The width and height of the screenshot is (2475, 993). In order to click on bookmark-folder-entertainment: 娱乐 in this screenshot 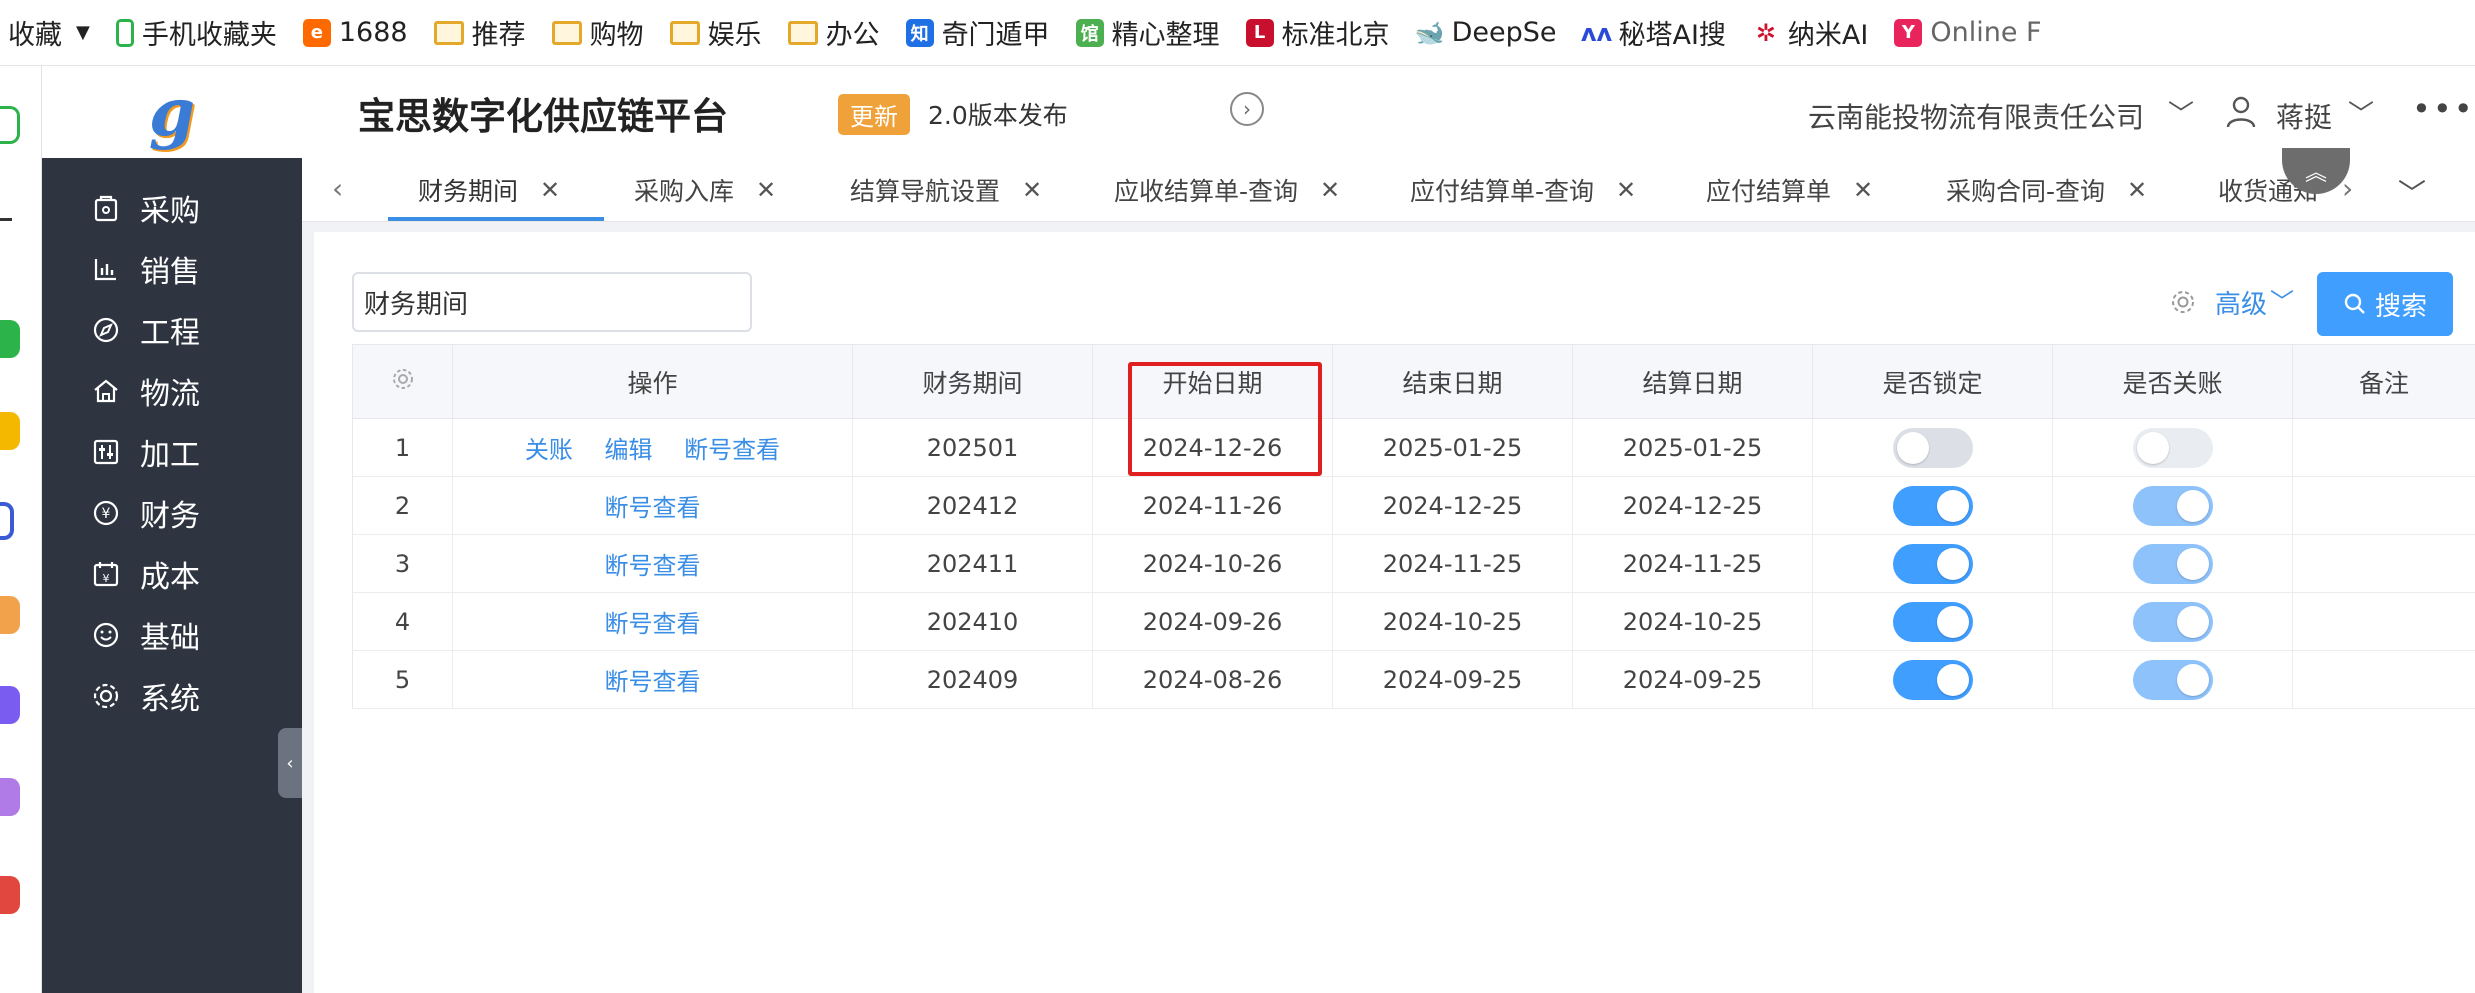, I will do `click(715, 32)`.